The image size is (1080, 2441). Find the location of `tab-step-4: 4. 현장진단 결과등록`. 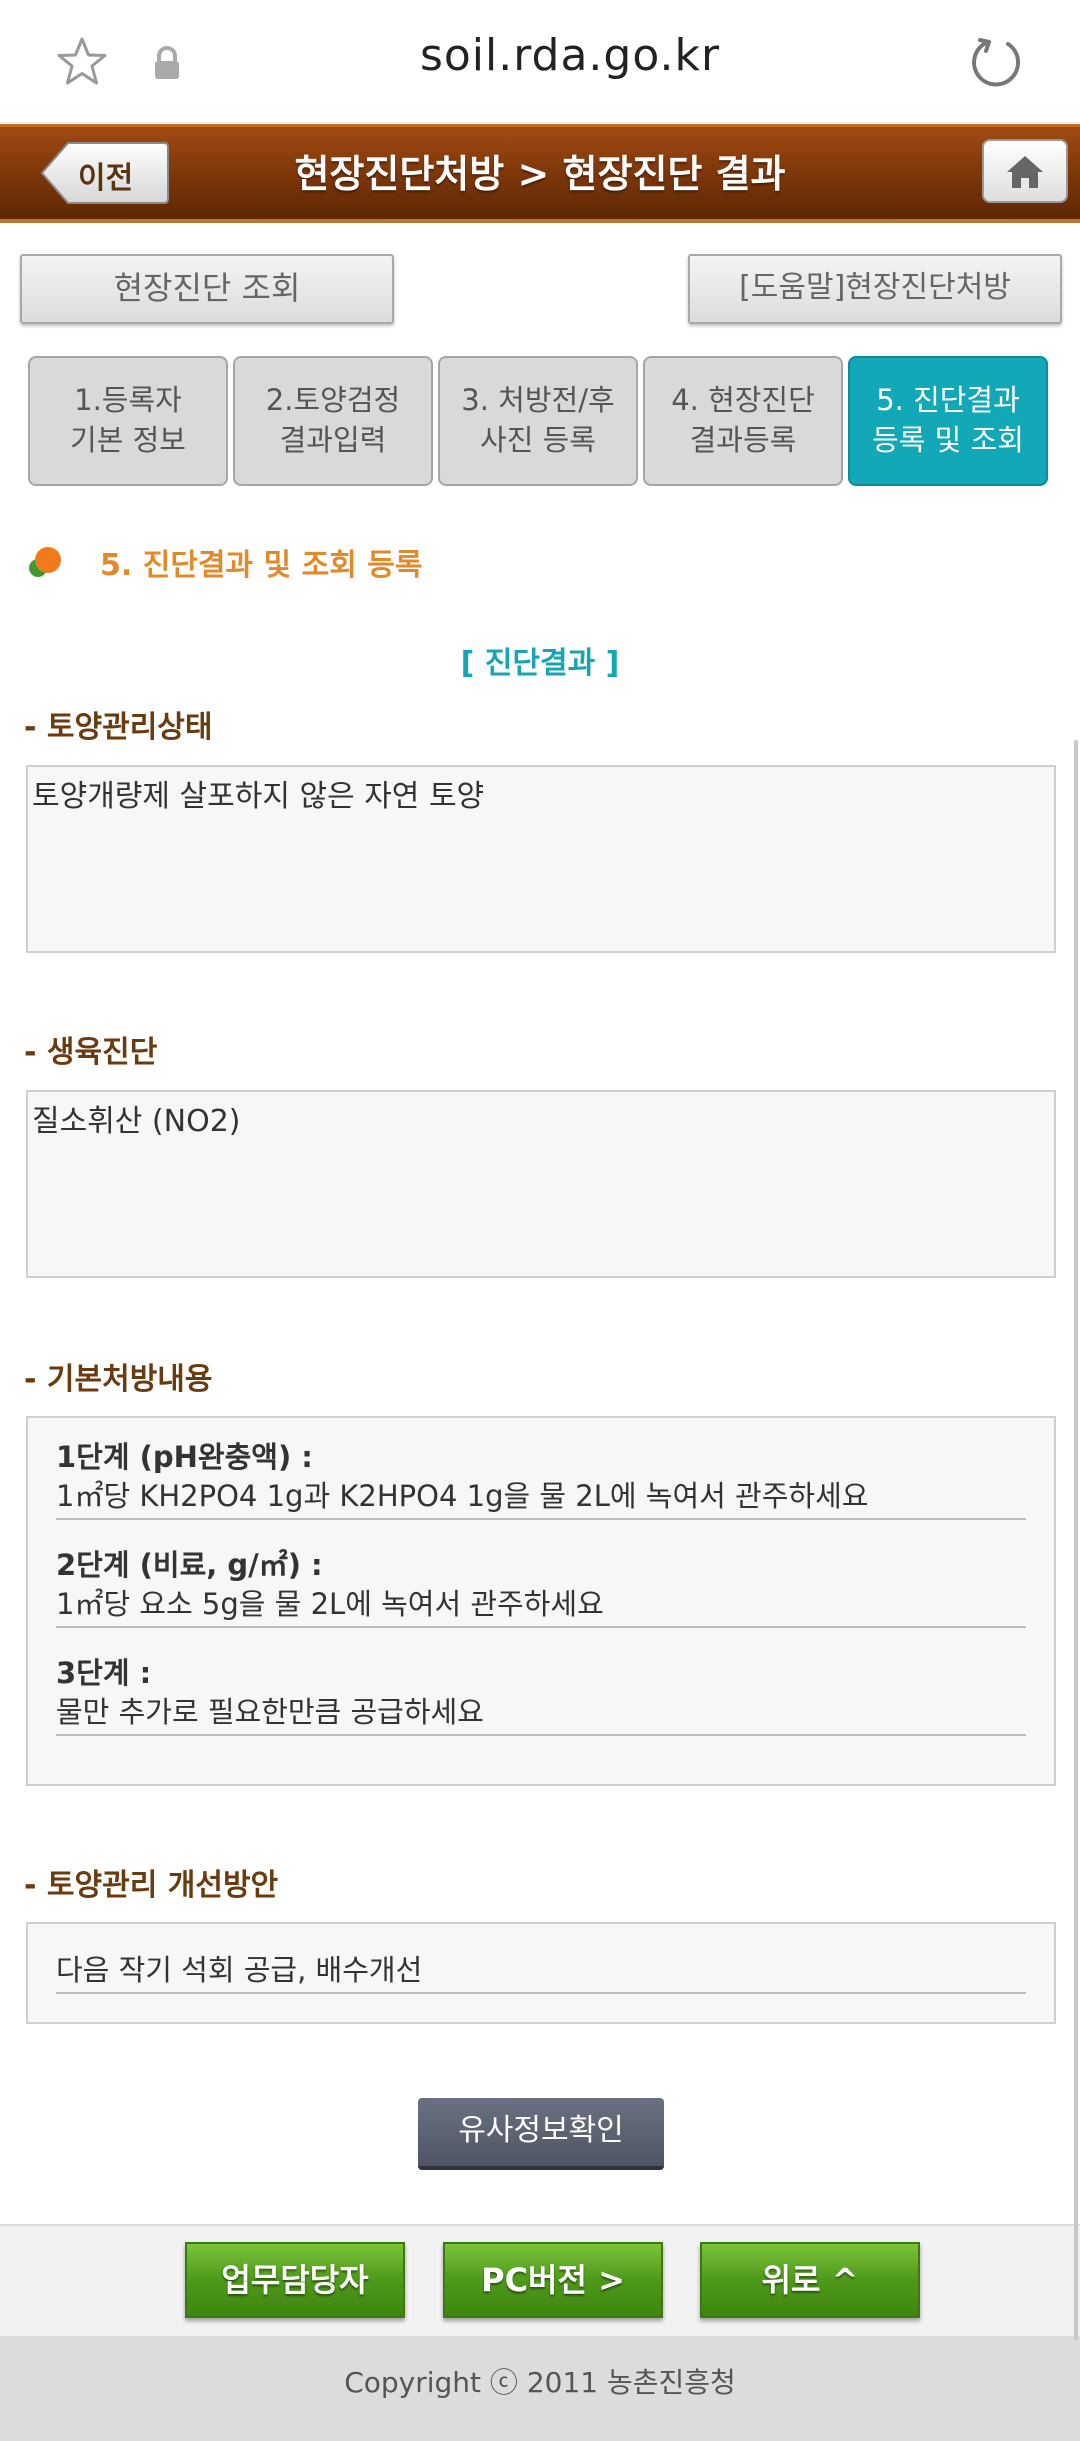

tab-step-4: 4. 현장진단 결과등록 is located at coordinates (743, 421).